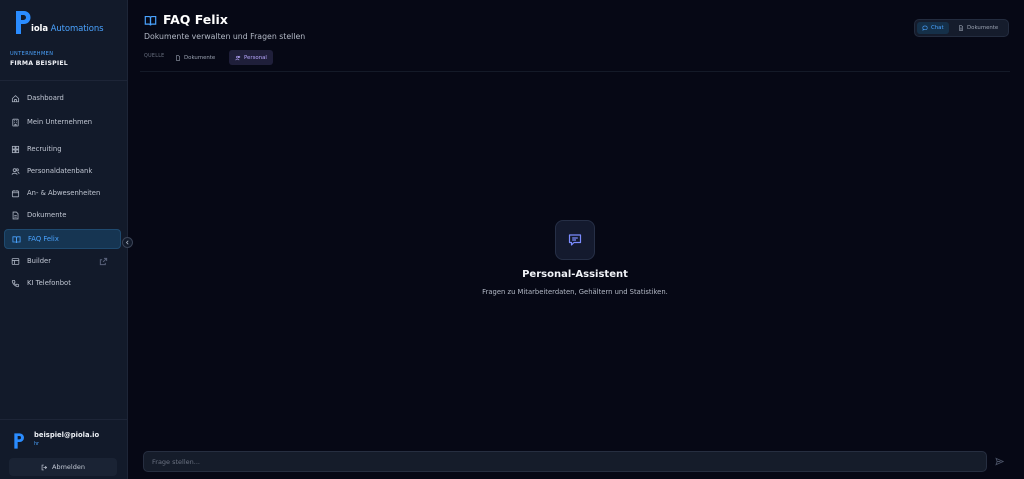 Image resolution: width=1024 pixels, height=479 pixels. Describe the element at coordinates (15, 98) in the screenshot. I see `home-icon` at that location.